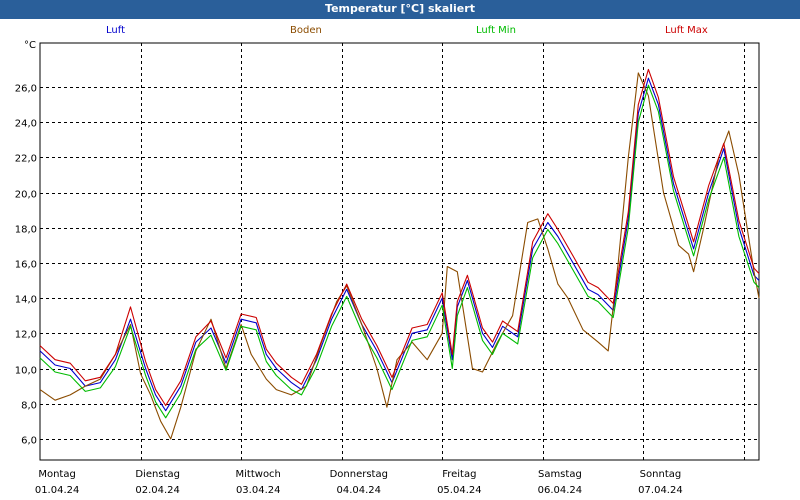  I want to click on y-tick-label: 12,0, so click(26, 335).